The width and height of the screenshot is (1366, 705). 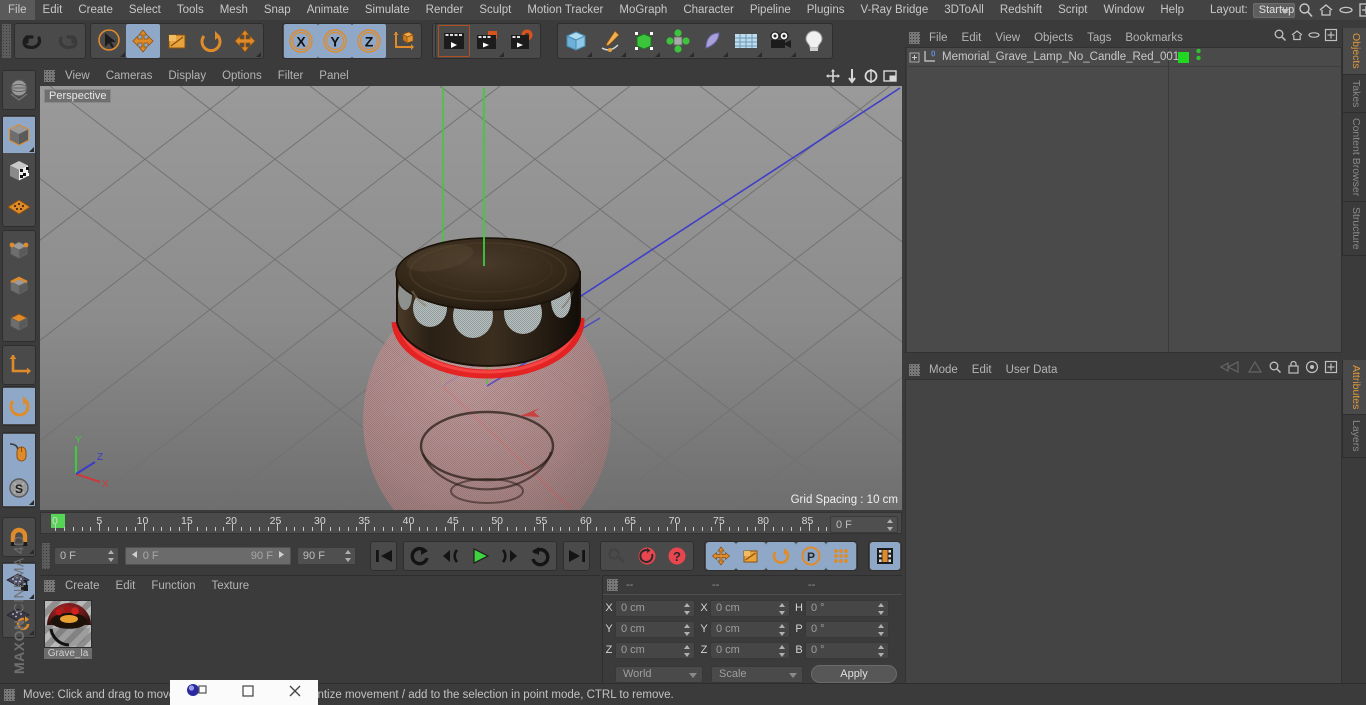 I want to click on material-menu-function: Function, so click(x=173, y=586).